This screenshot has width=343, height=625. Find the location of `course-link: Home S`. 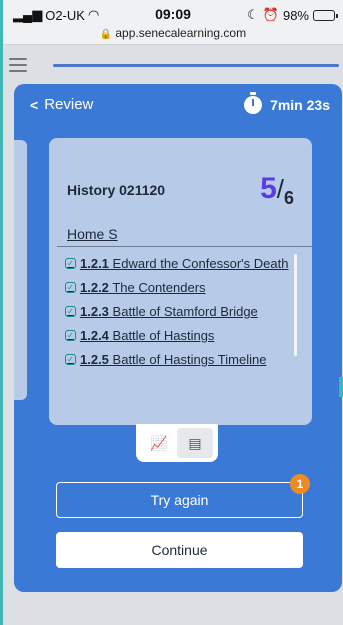

course-link: Home S is located at coordinates (92, 234).